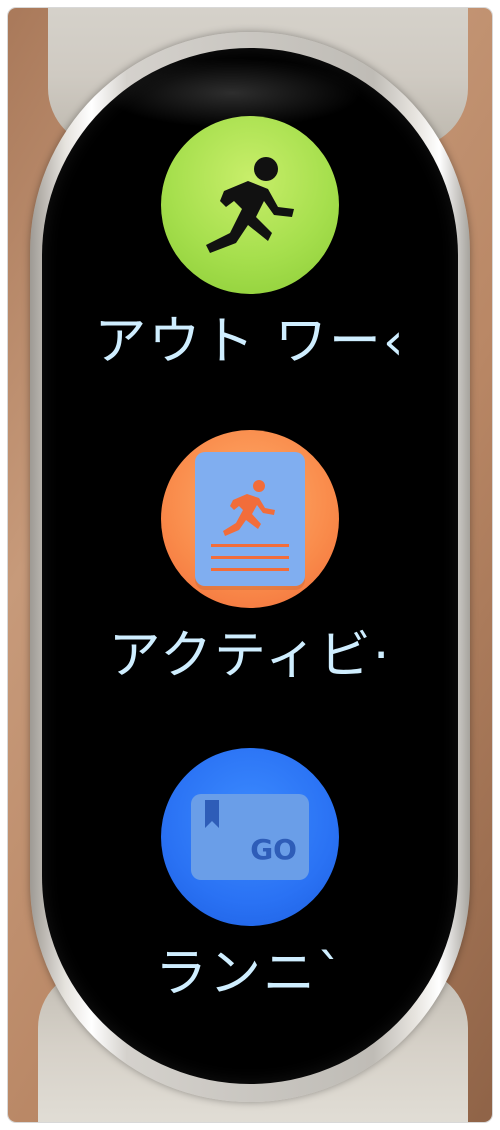 This screenshot has height=1130, width=500. What do you see at coordinates (273, 849) in the screenshot?
I see `go-text: GO` at bounding box center [273, 849].